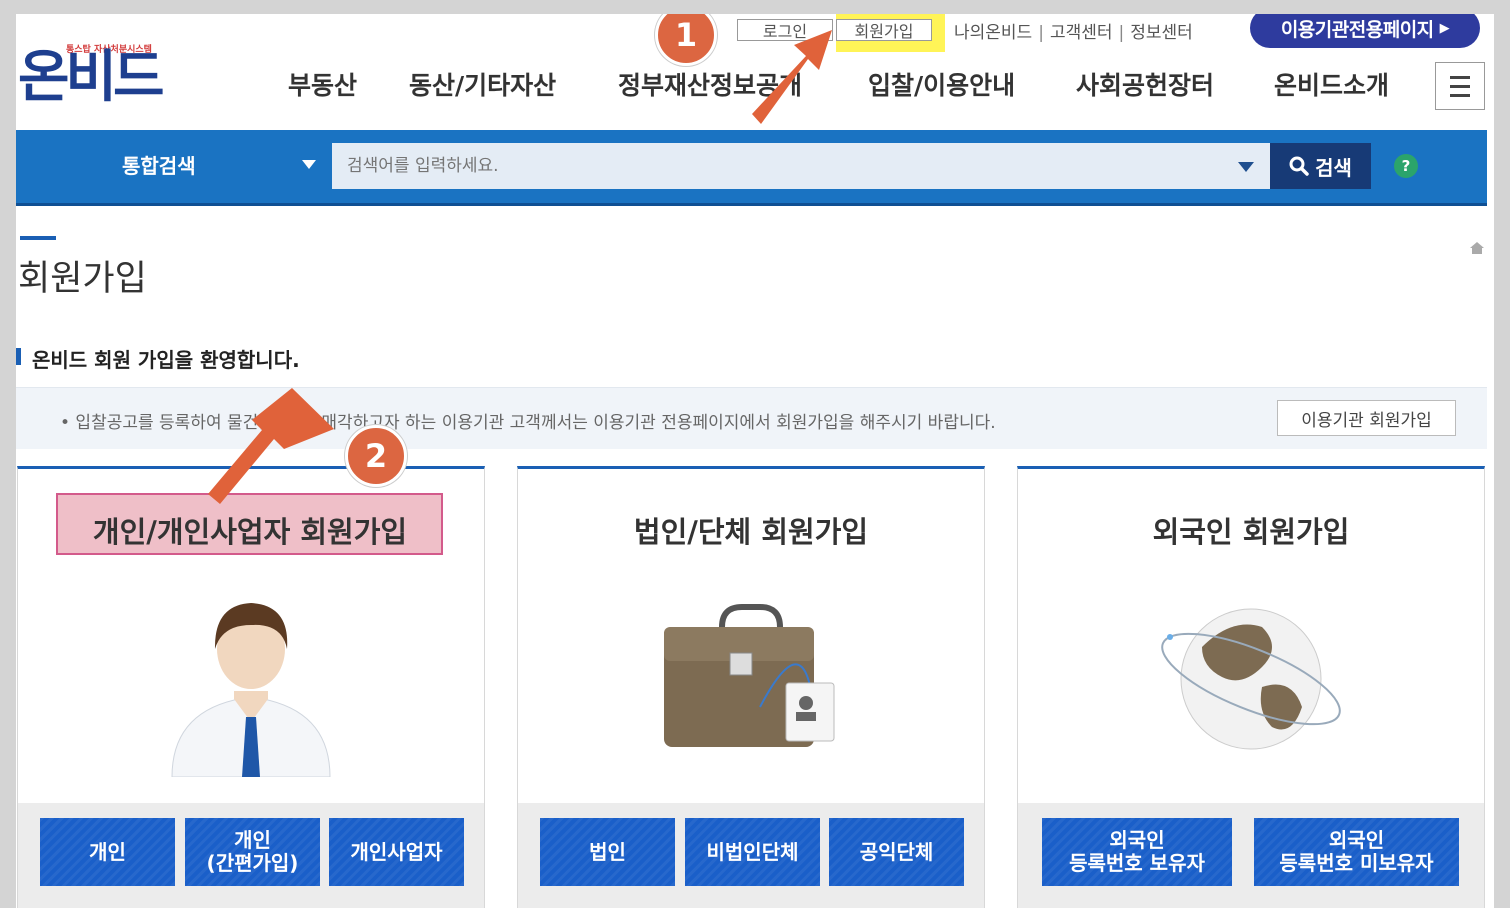 This screenshot has height=908, width=1510. I want to click on step2-badge: 2, so click(376, 456).